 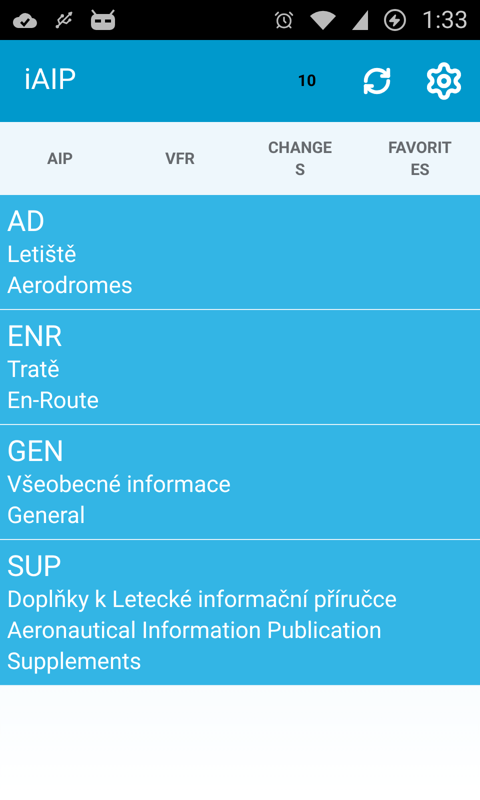 What do you see at coordinates (377, 81) in the screenshot?
I see `refresh-button` at bounding box center [377, 81].